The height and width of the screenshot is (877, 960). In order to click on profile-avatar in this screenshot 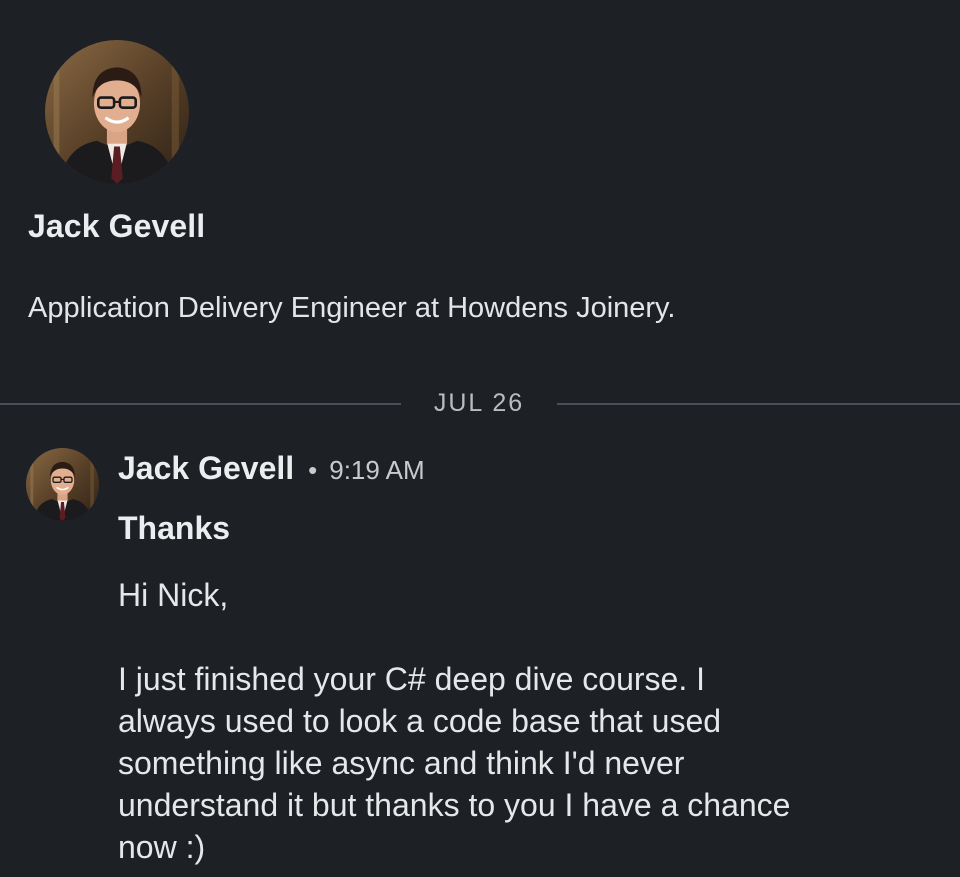, I will do `click(117, 112)`.